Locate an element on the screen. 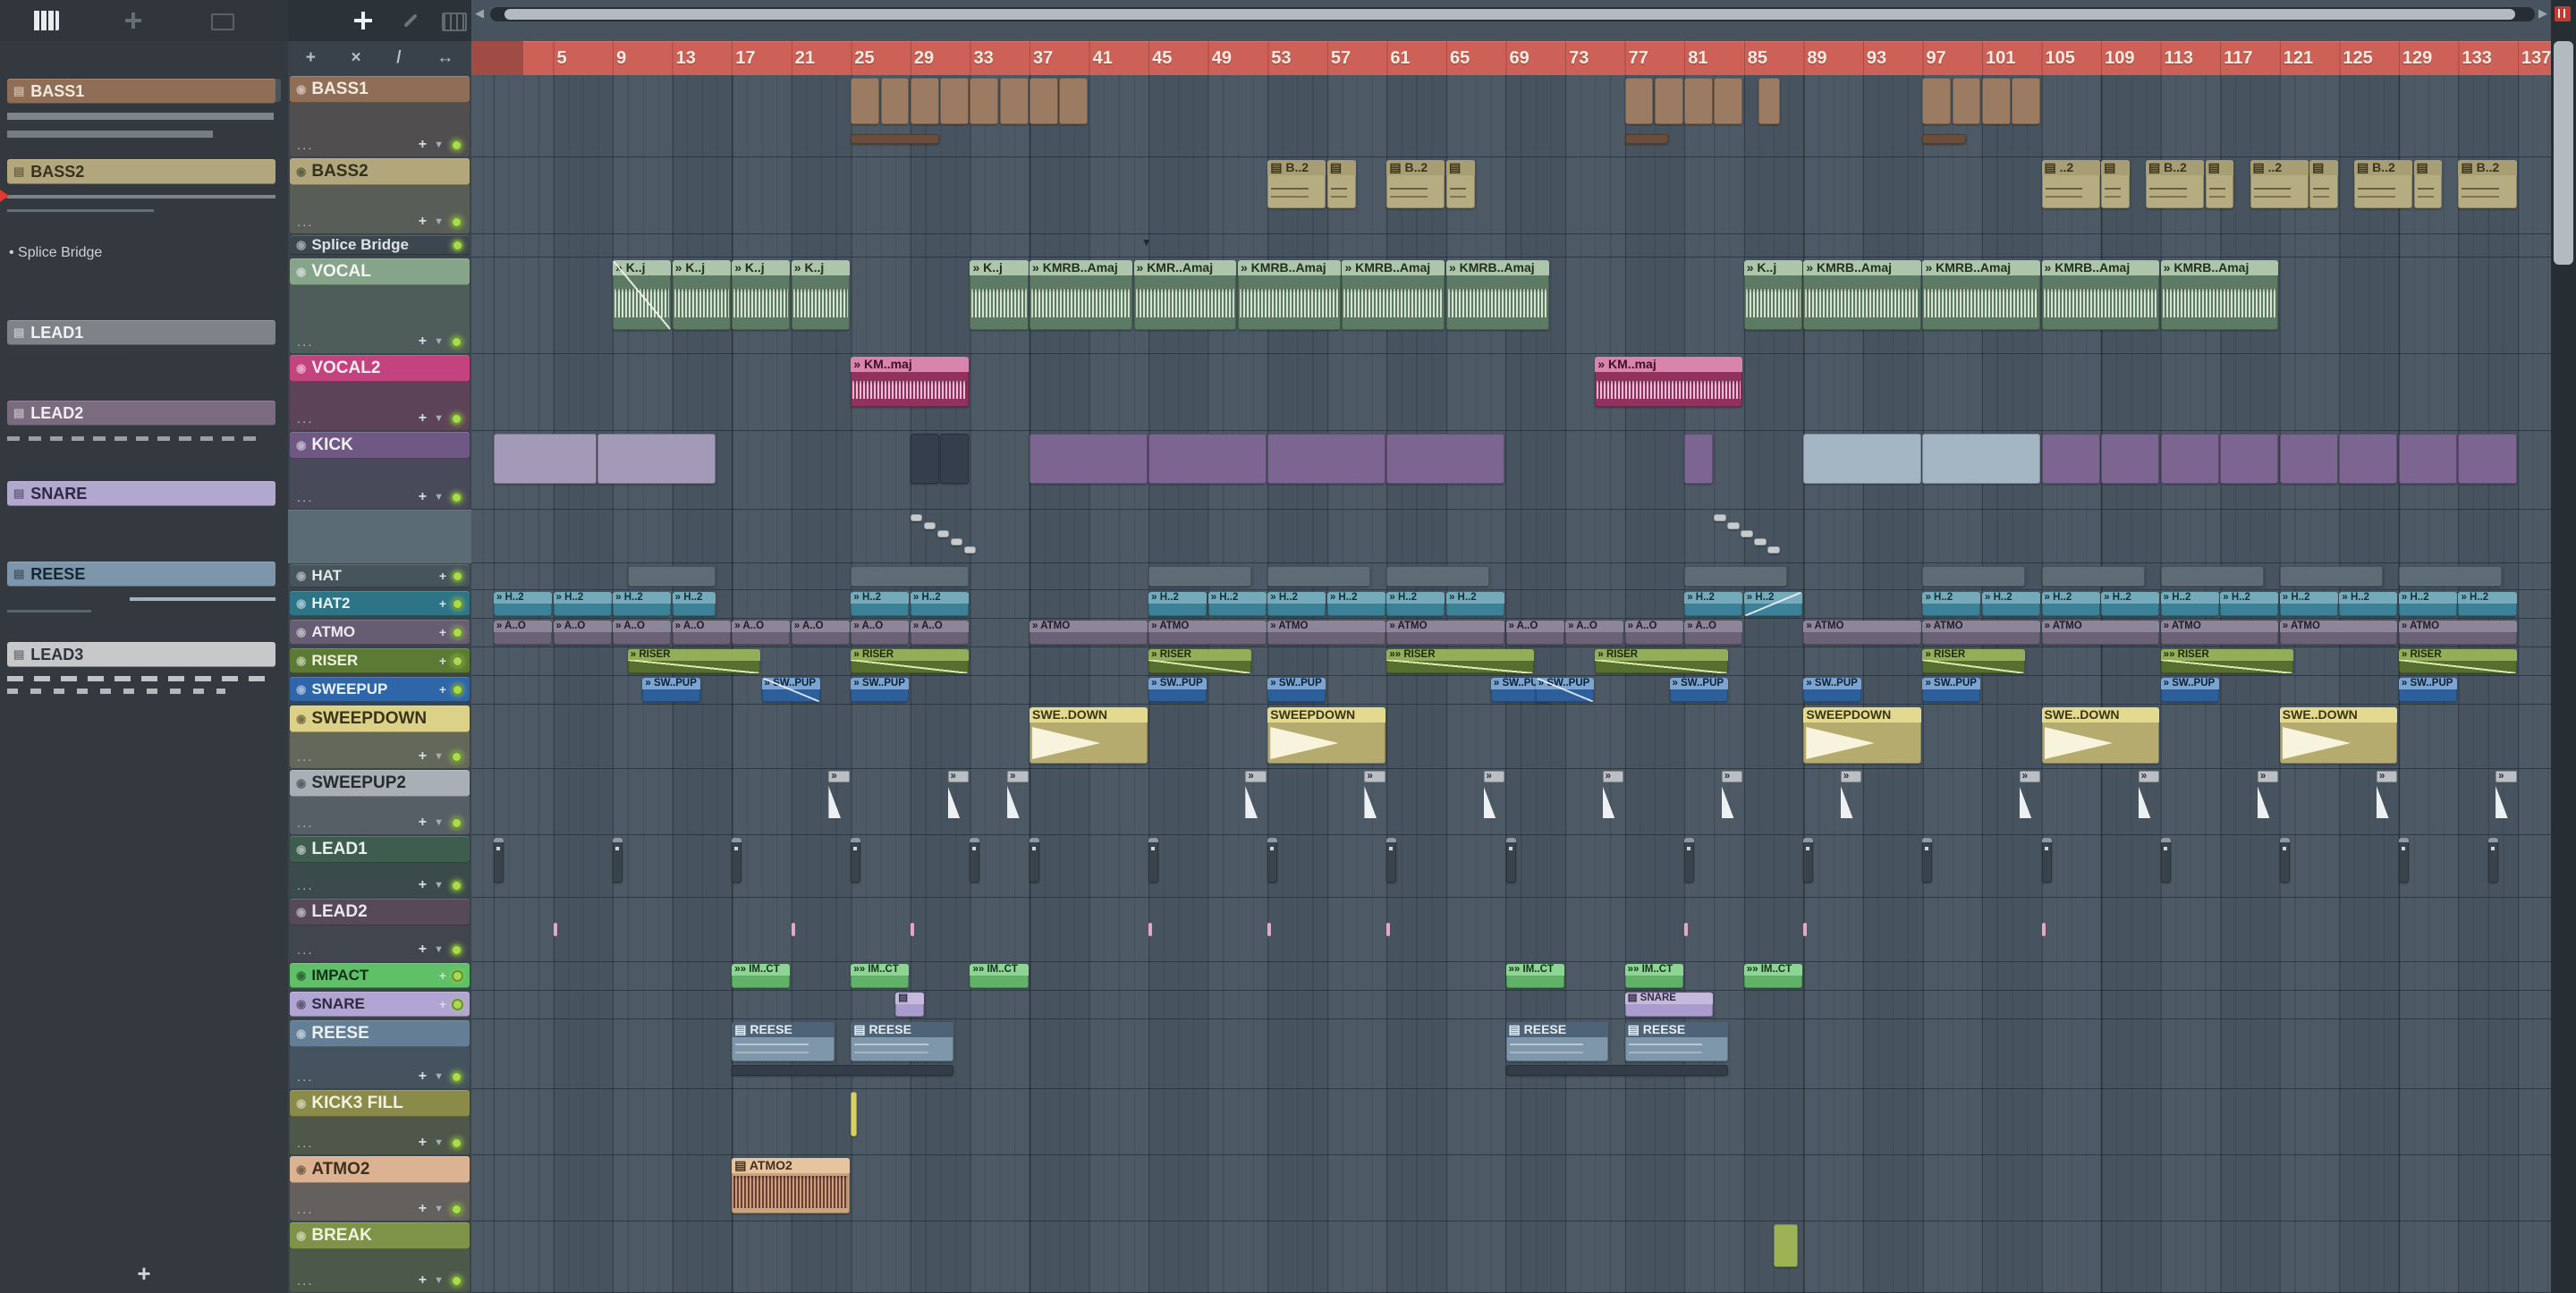 This screenshot has width=2576, height=1293. track-name-kick: ◉ KICK is located at coordinates (380, 446).